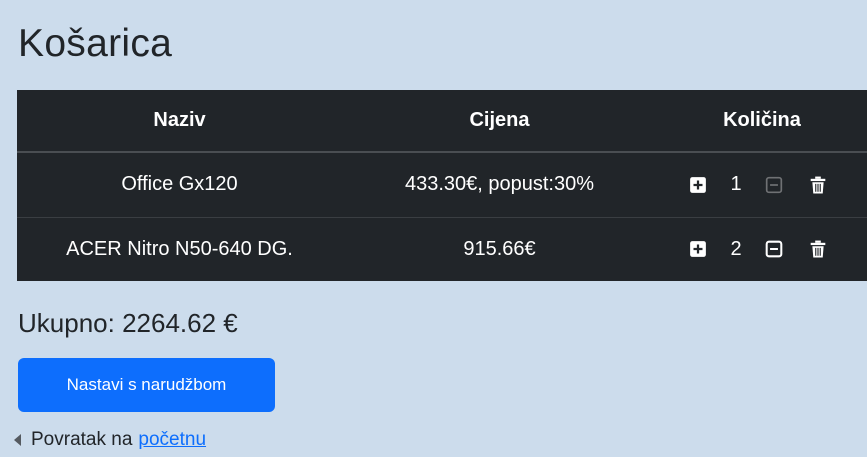  What do you see at coordinates (179, 248) in the screenshot?
I see `product-name: ACER Nitro N50-640 DG.` at bounding box center [179, 248].